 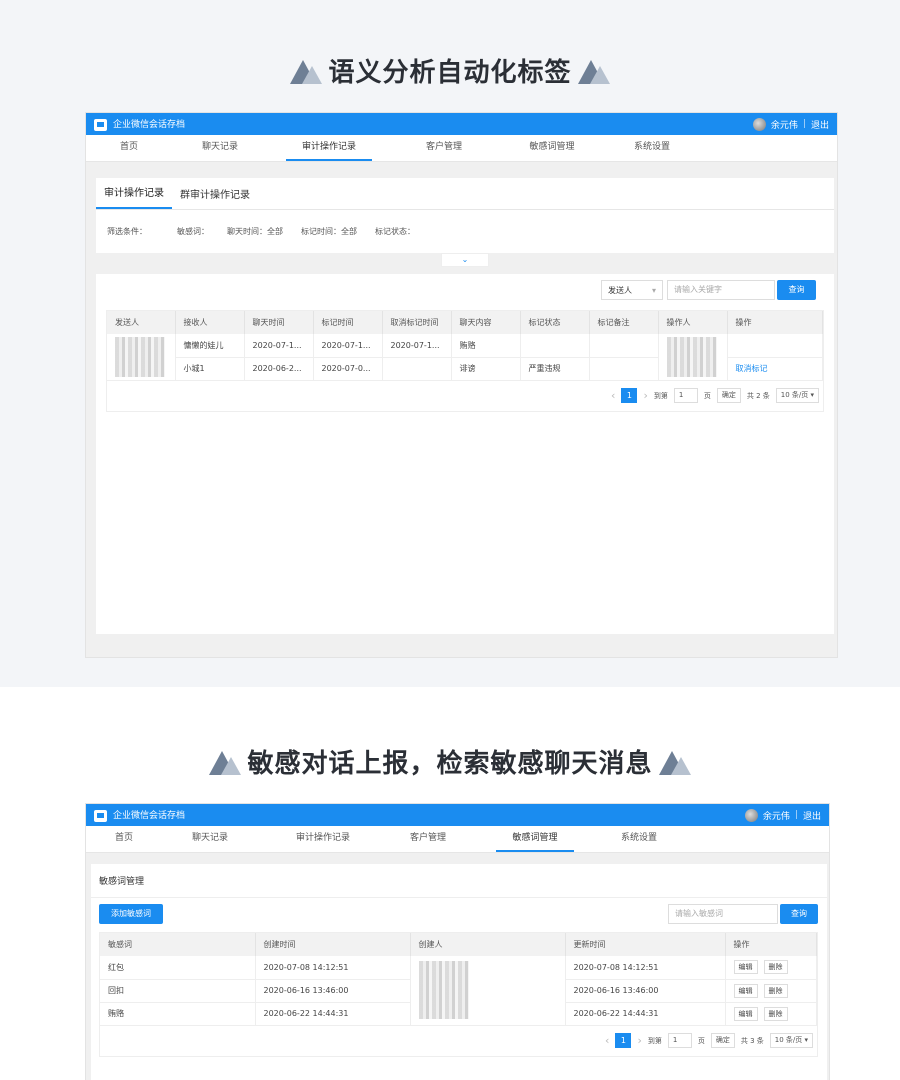 What do you see at coordinates (417, 322) in the screenshot?
I see `col-unmark-time: 取消标记时间` at bounding box center [417, 322].